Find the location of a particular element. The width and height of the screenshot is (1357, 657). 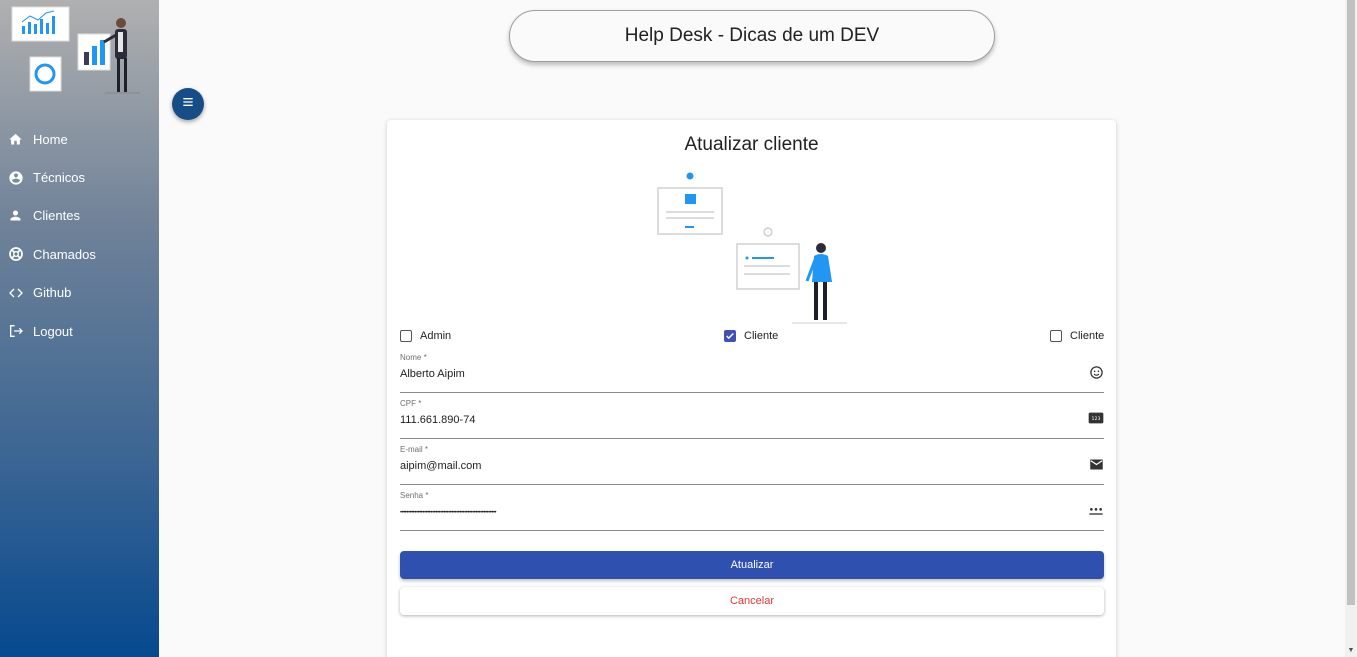

profile-checkboxes: Admin Cliente Cliente is located at coordinates (752, 338).